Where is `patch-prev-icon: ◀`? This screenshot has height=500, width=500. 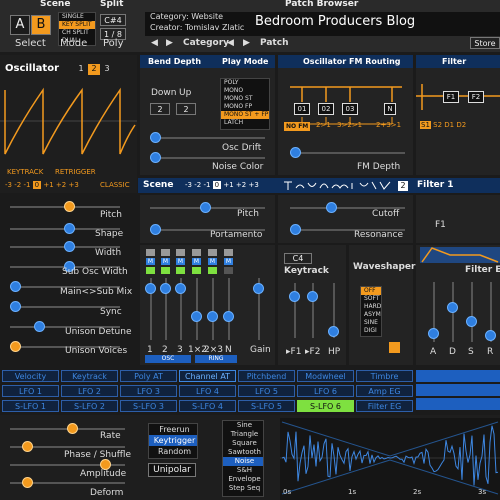
patch-prev-icon: ◀ is located at coordinates (230, 43).